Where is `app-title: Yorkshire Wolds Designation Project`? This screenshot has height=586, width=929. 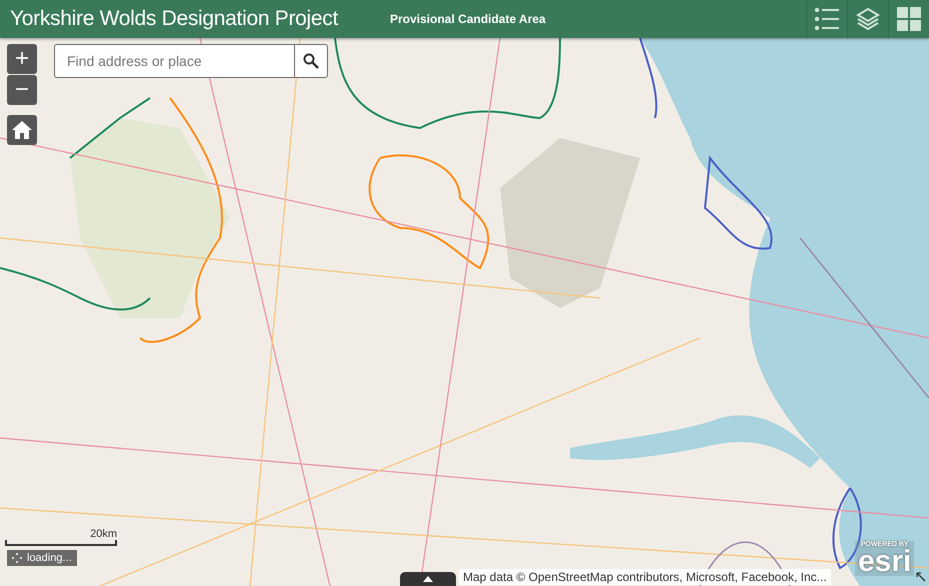
app-title: Yorkshire Wolds Designation Project is located at coordinates (174, 19).